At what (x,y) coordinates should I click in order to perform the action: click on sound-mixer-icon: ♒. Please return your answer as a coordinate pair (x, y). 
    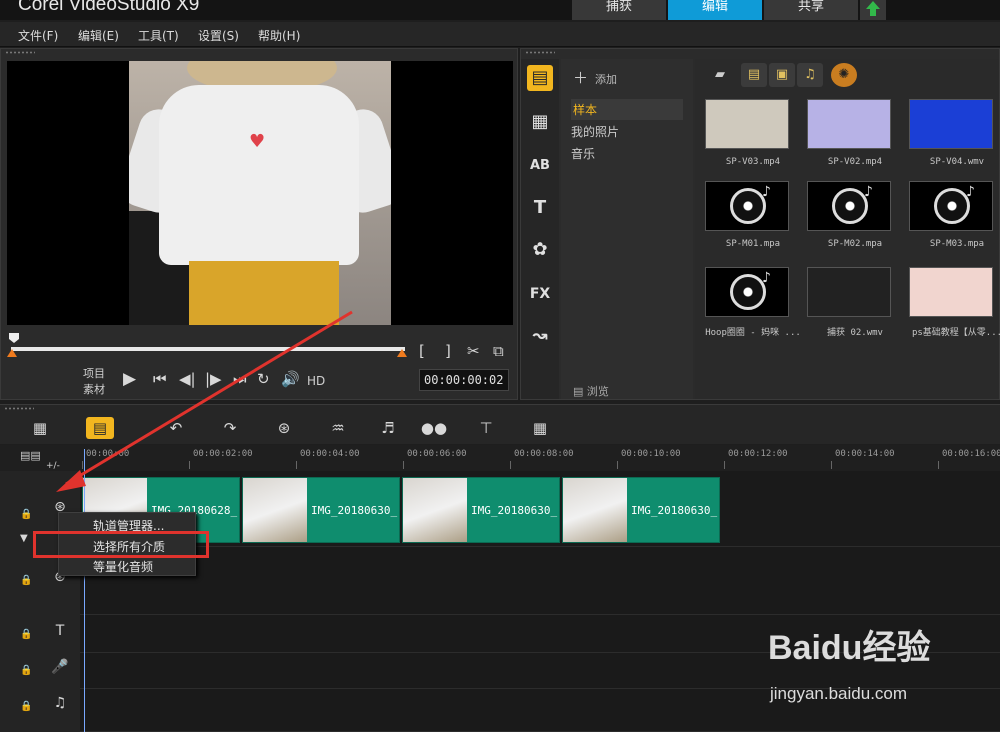
    Looking at the image, I should click on (338, 428).